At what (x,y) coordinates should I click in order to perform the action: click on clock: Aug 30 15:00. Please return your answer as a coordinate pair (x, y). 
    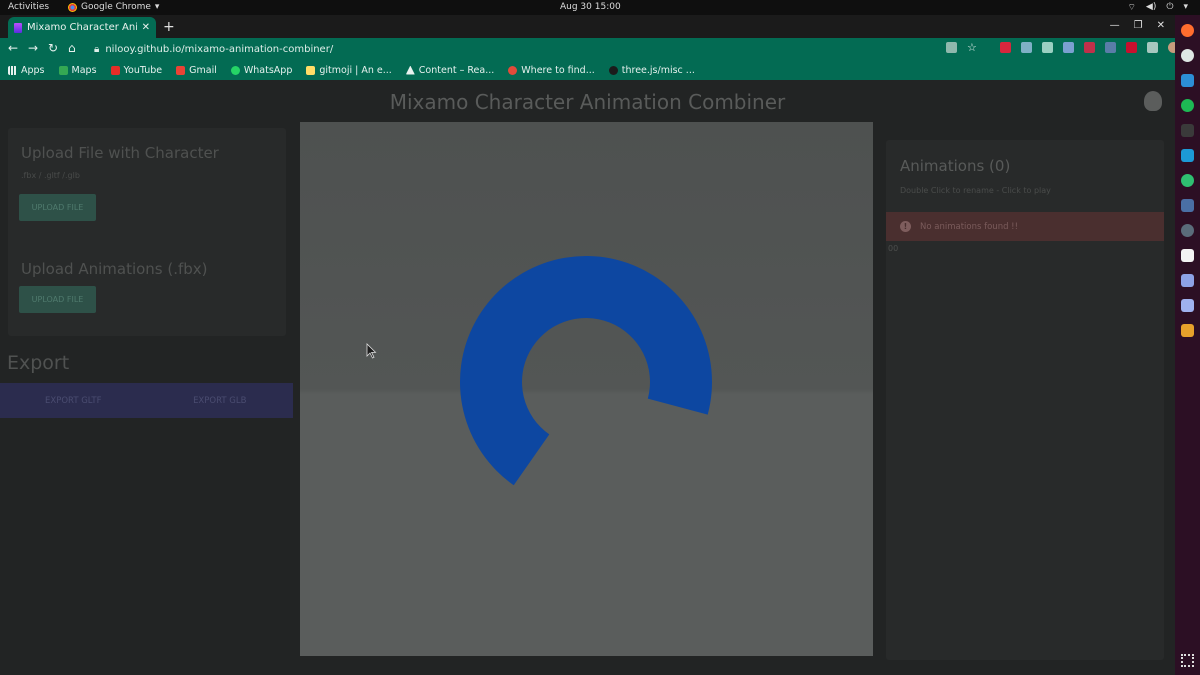
    Looking at the image, I should click on (590, 7).